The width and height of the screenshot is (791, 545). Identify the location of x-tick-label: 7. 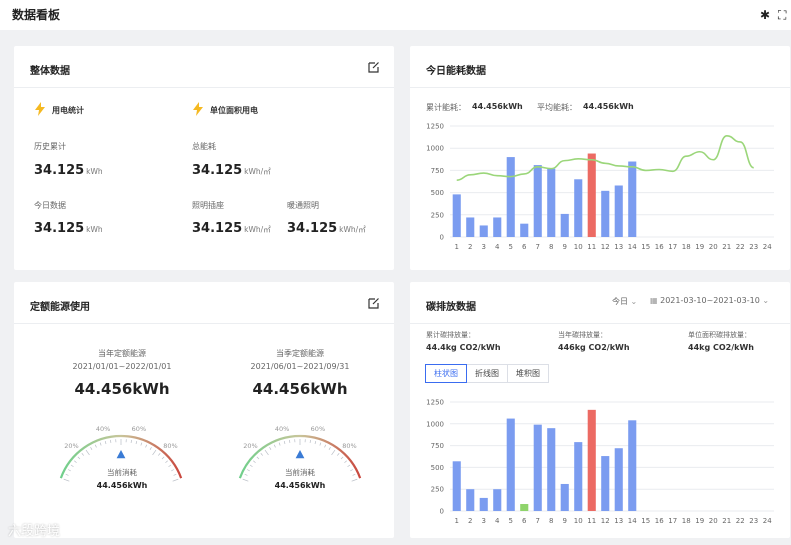
(538, 521).